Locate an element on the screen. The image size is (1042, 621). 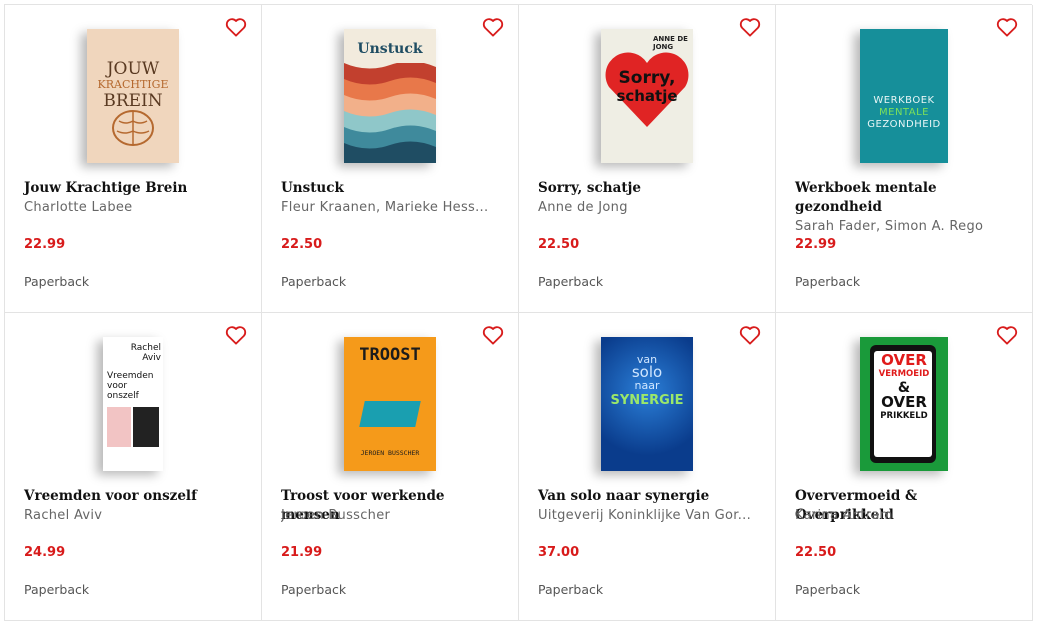
cover-title: Unstuck is located at coordinates (390, 49).